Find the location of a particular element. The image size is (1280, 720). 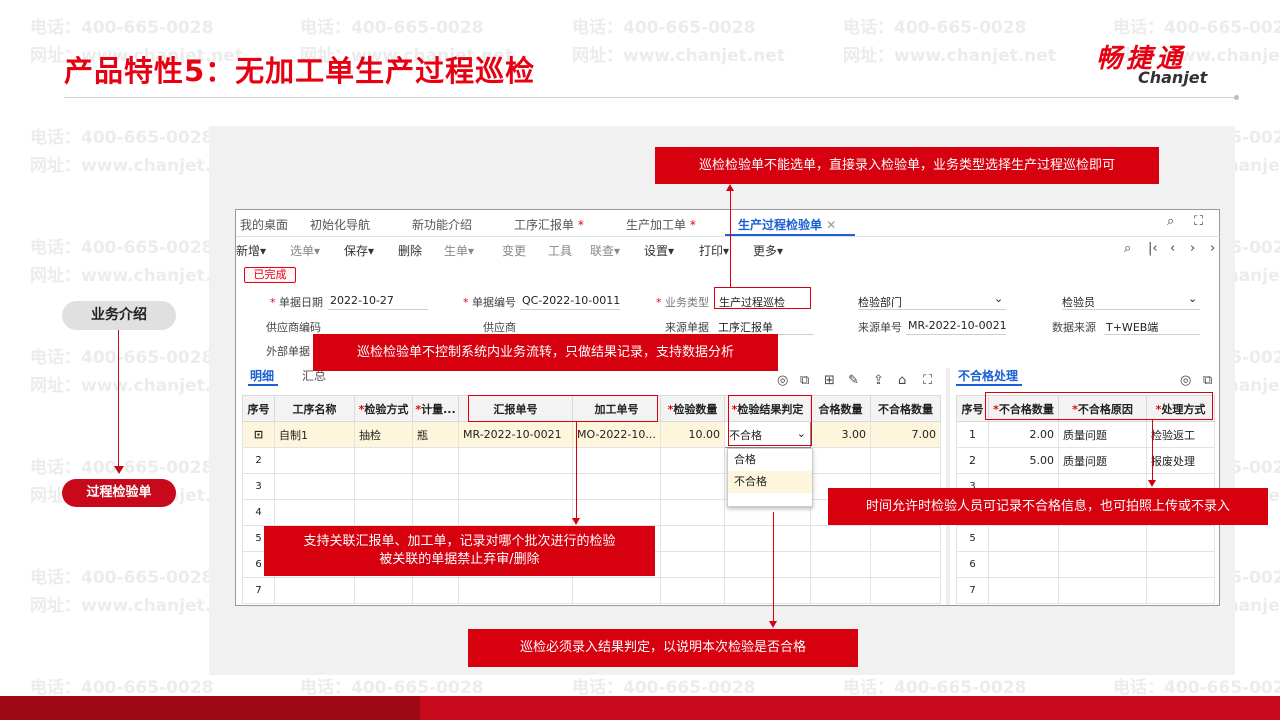

doc-no-field: QC-2022-10-0011 is located at coordinates (571, 300).